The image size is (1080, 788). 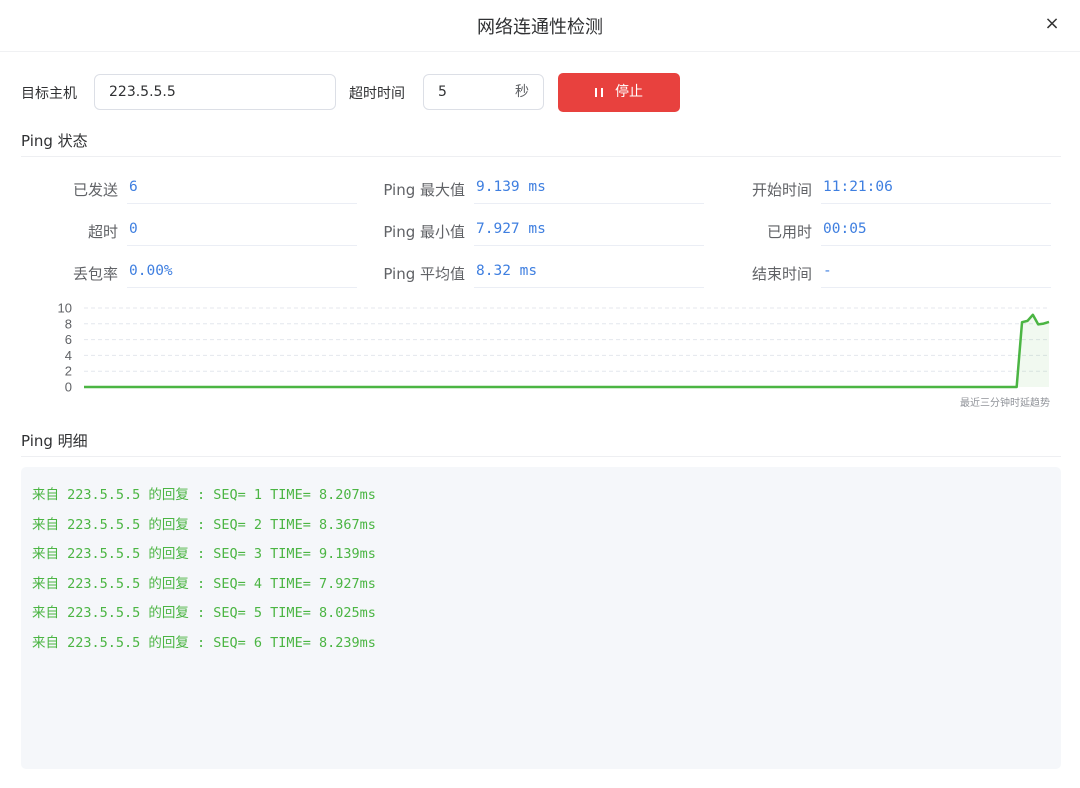 What do you see at coordinates (424, 190) in the screenshot?
I see `max-stat-label: Ping 最大值` at bounding box center [424, 190].